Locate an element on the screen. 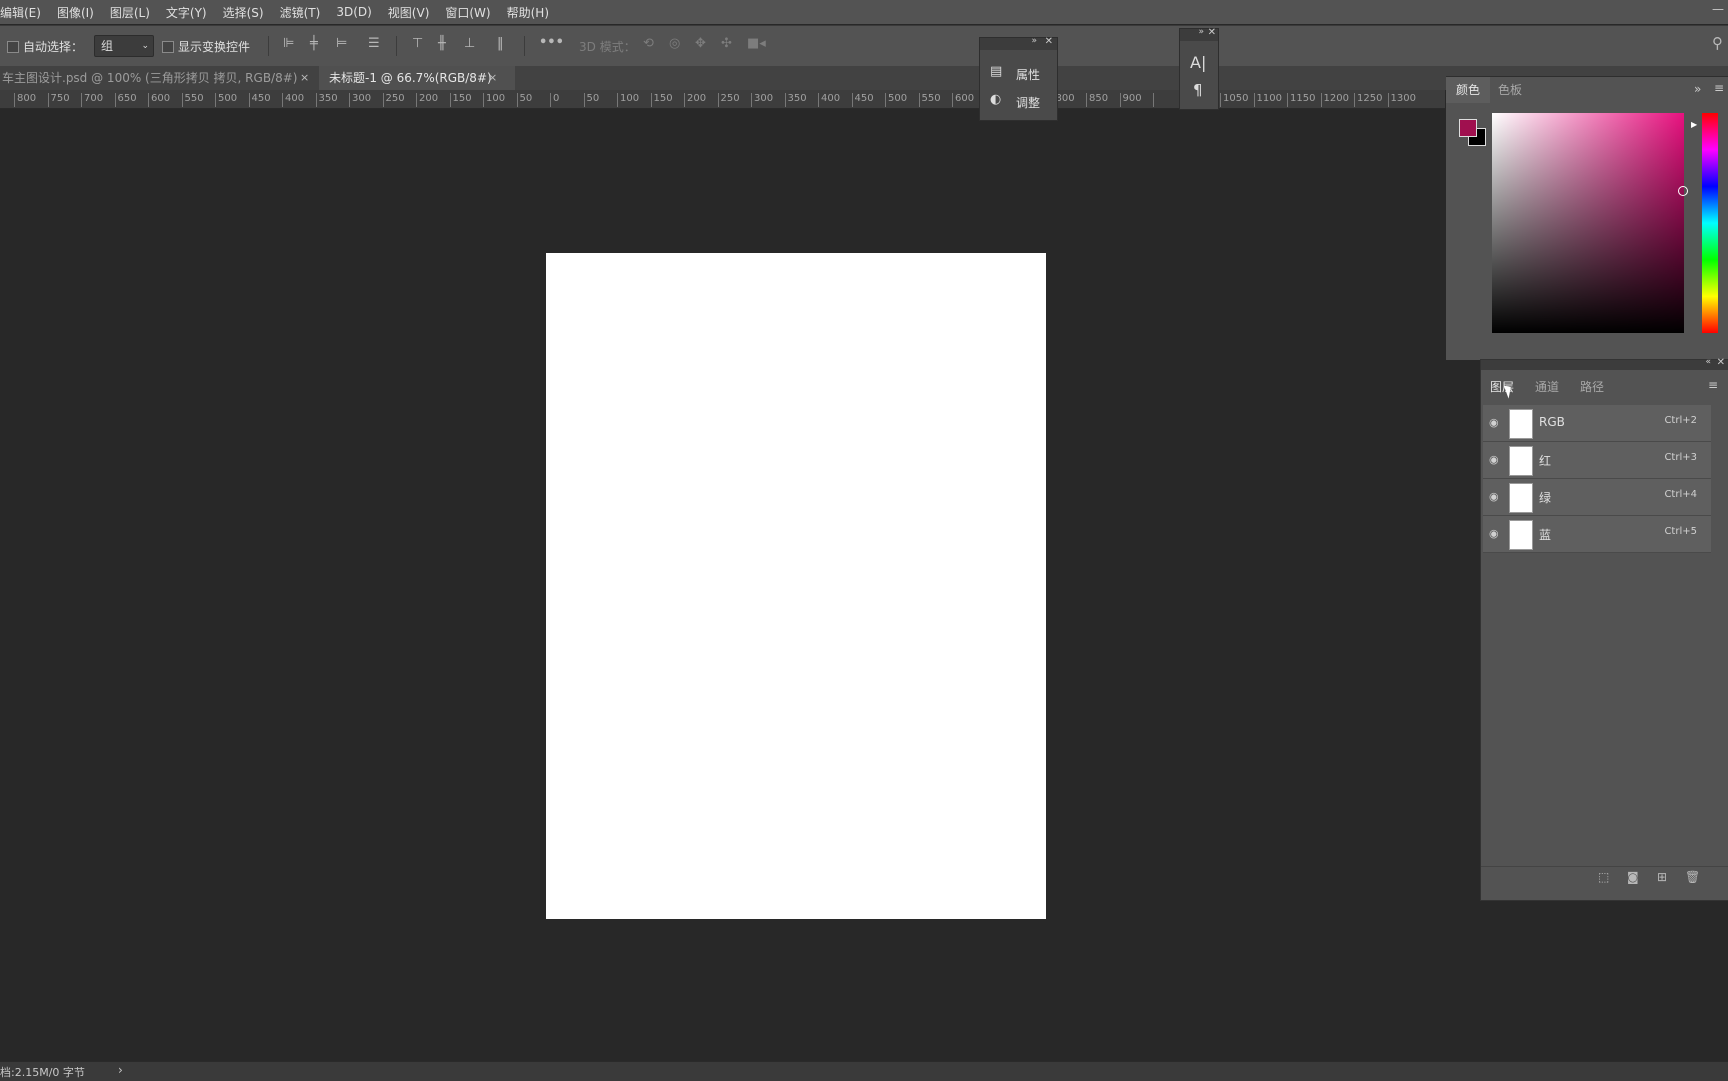 The image size is (1728, 1081). save-selection-icon: ◙ is located at coordinates (1633, 877).